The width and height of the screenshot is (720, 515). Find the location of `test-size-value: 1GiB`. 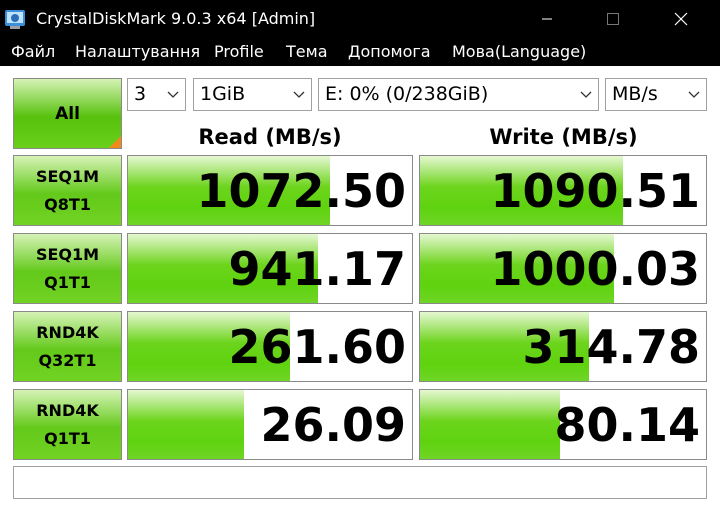

test-size-value: 1GiB is located at coordinates (223, 94).